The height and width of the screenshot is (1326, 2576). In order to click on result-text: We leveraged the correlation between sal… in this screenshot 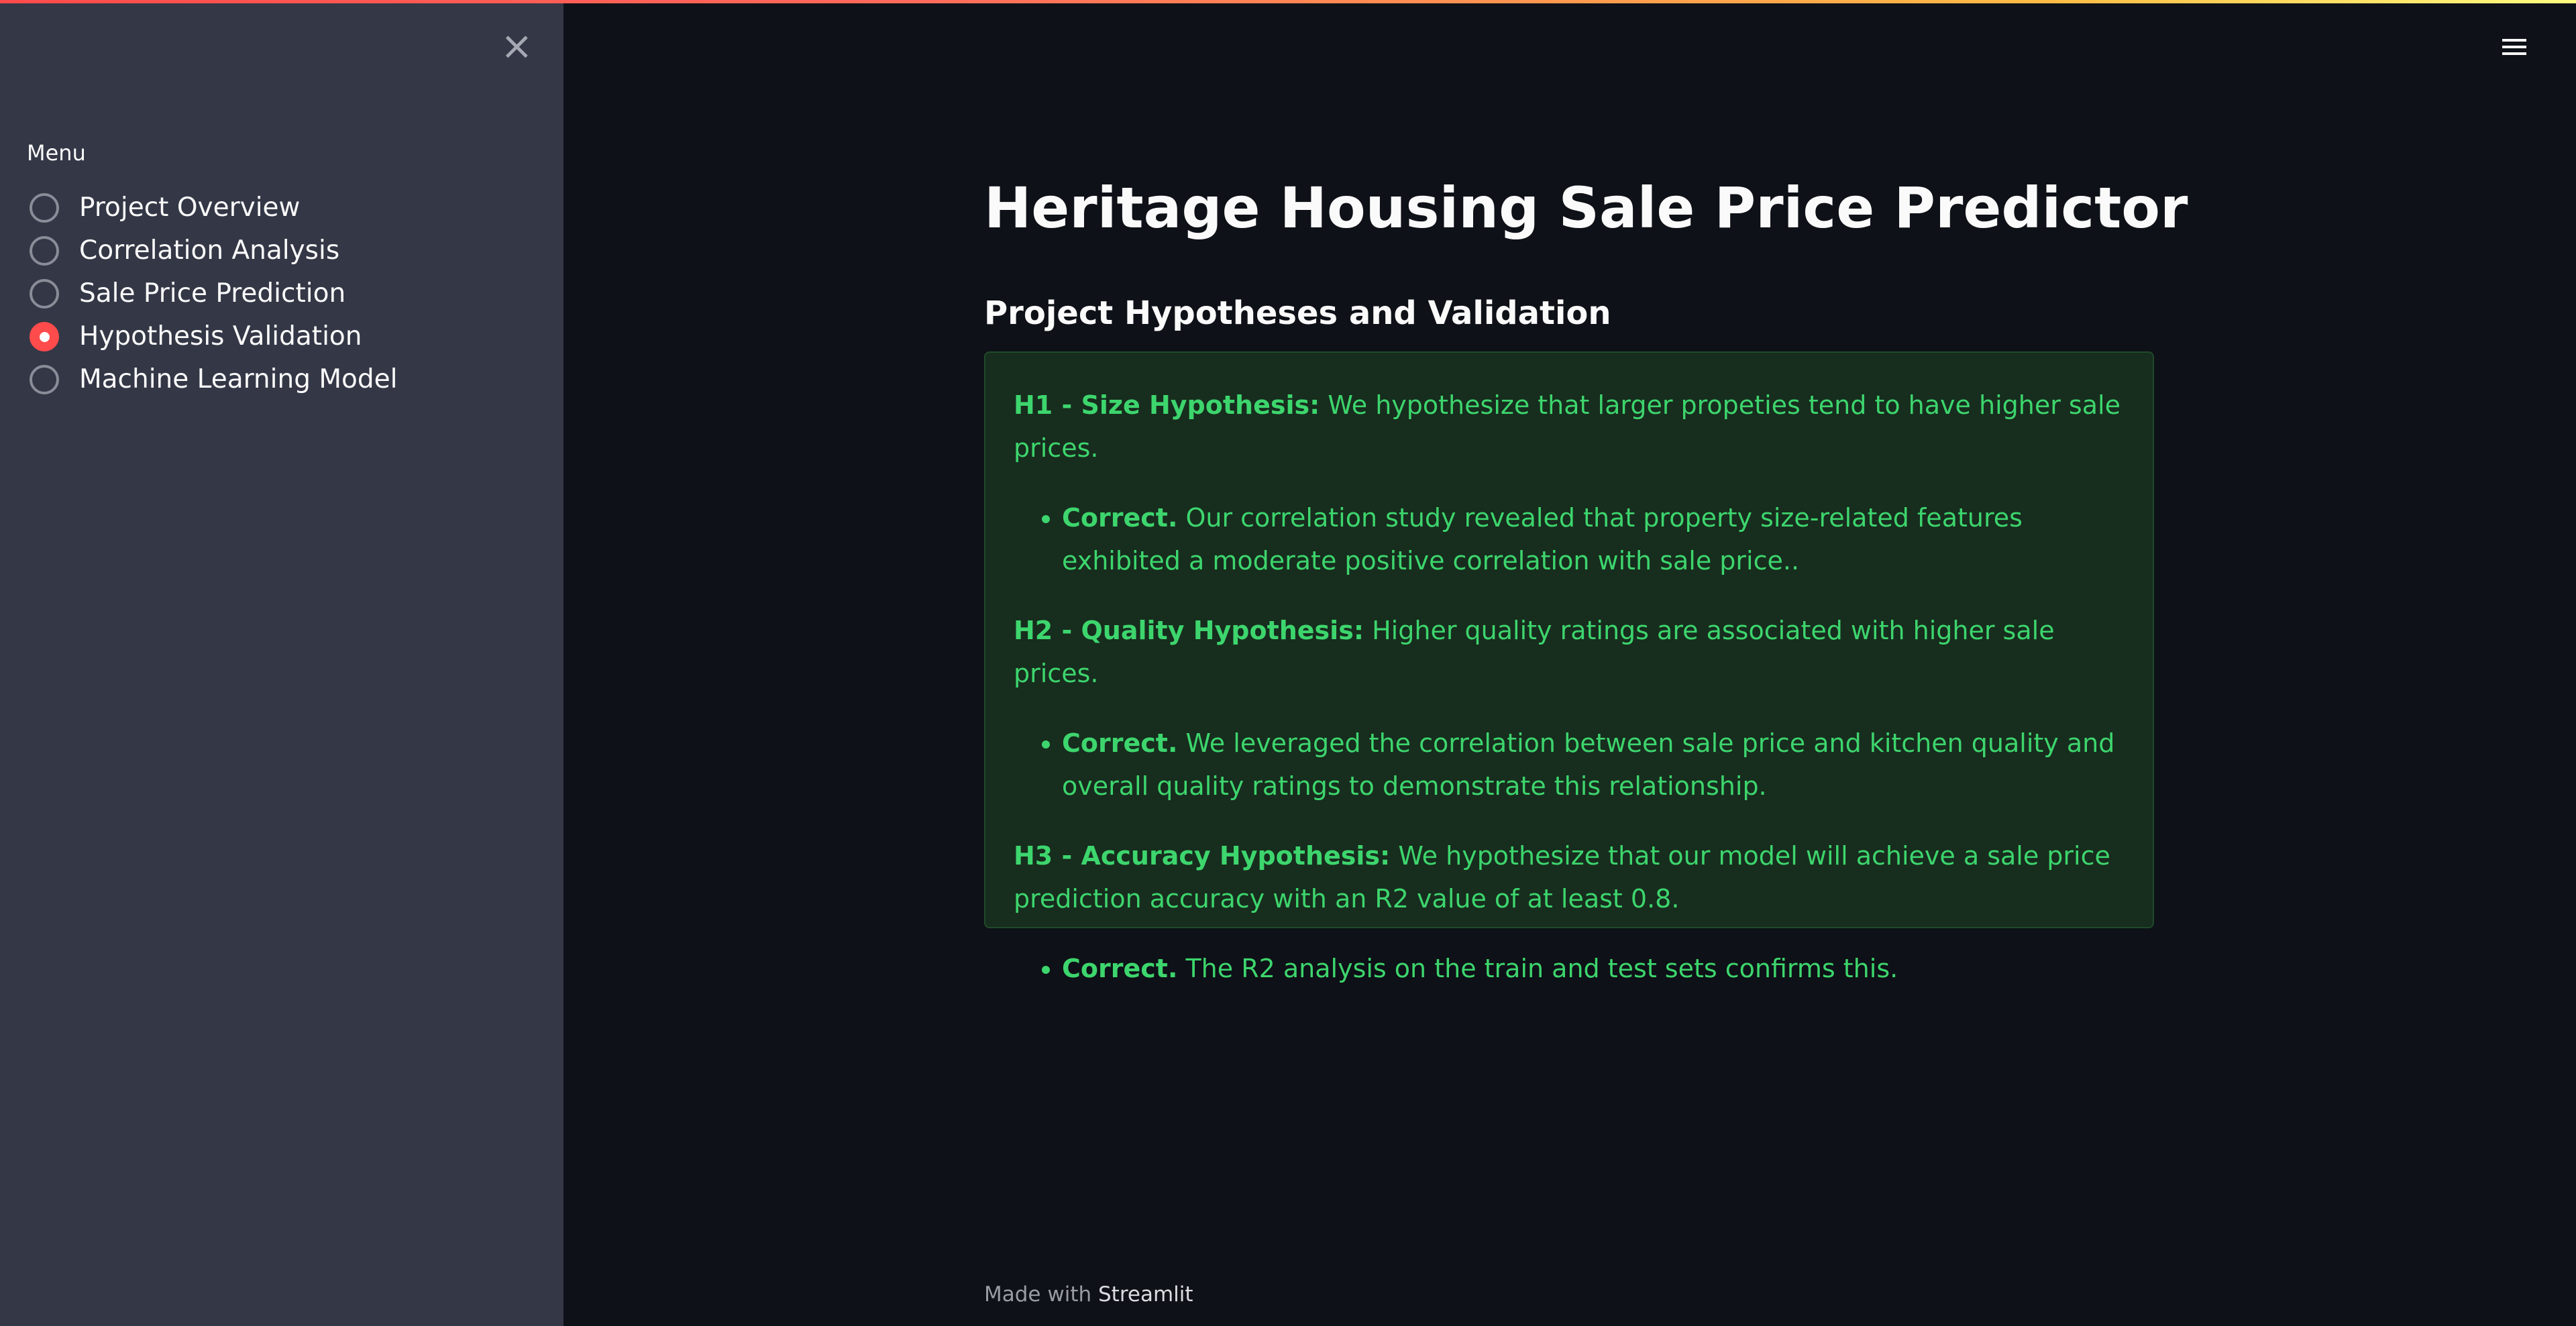, I will do `click(1588, 764)`.